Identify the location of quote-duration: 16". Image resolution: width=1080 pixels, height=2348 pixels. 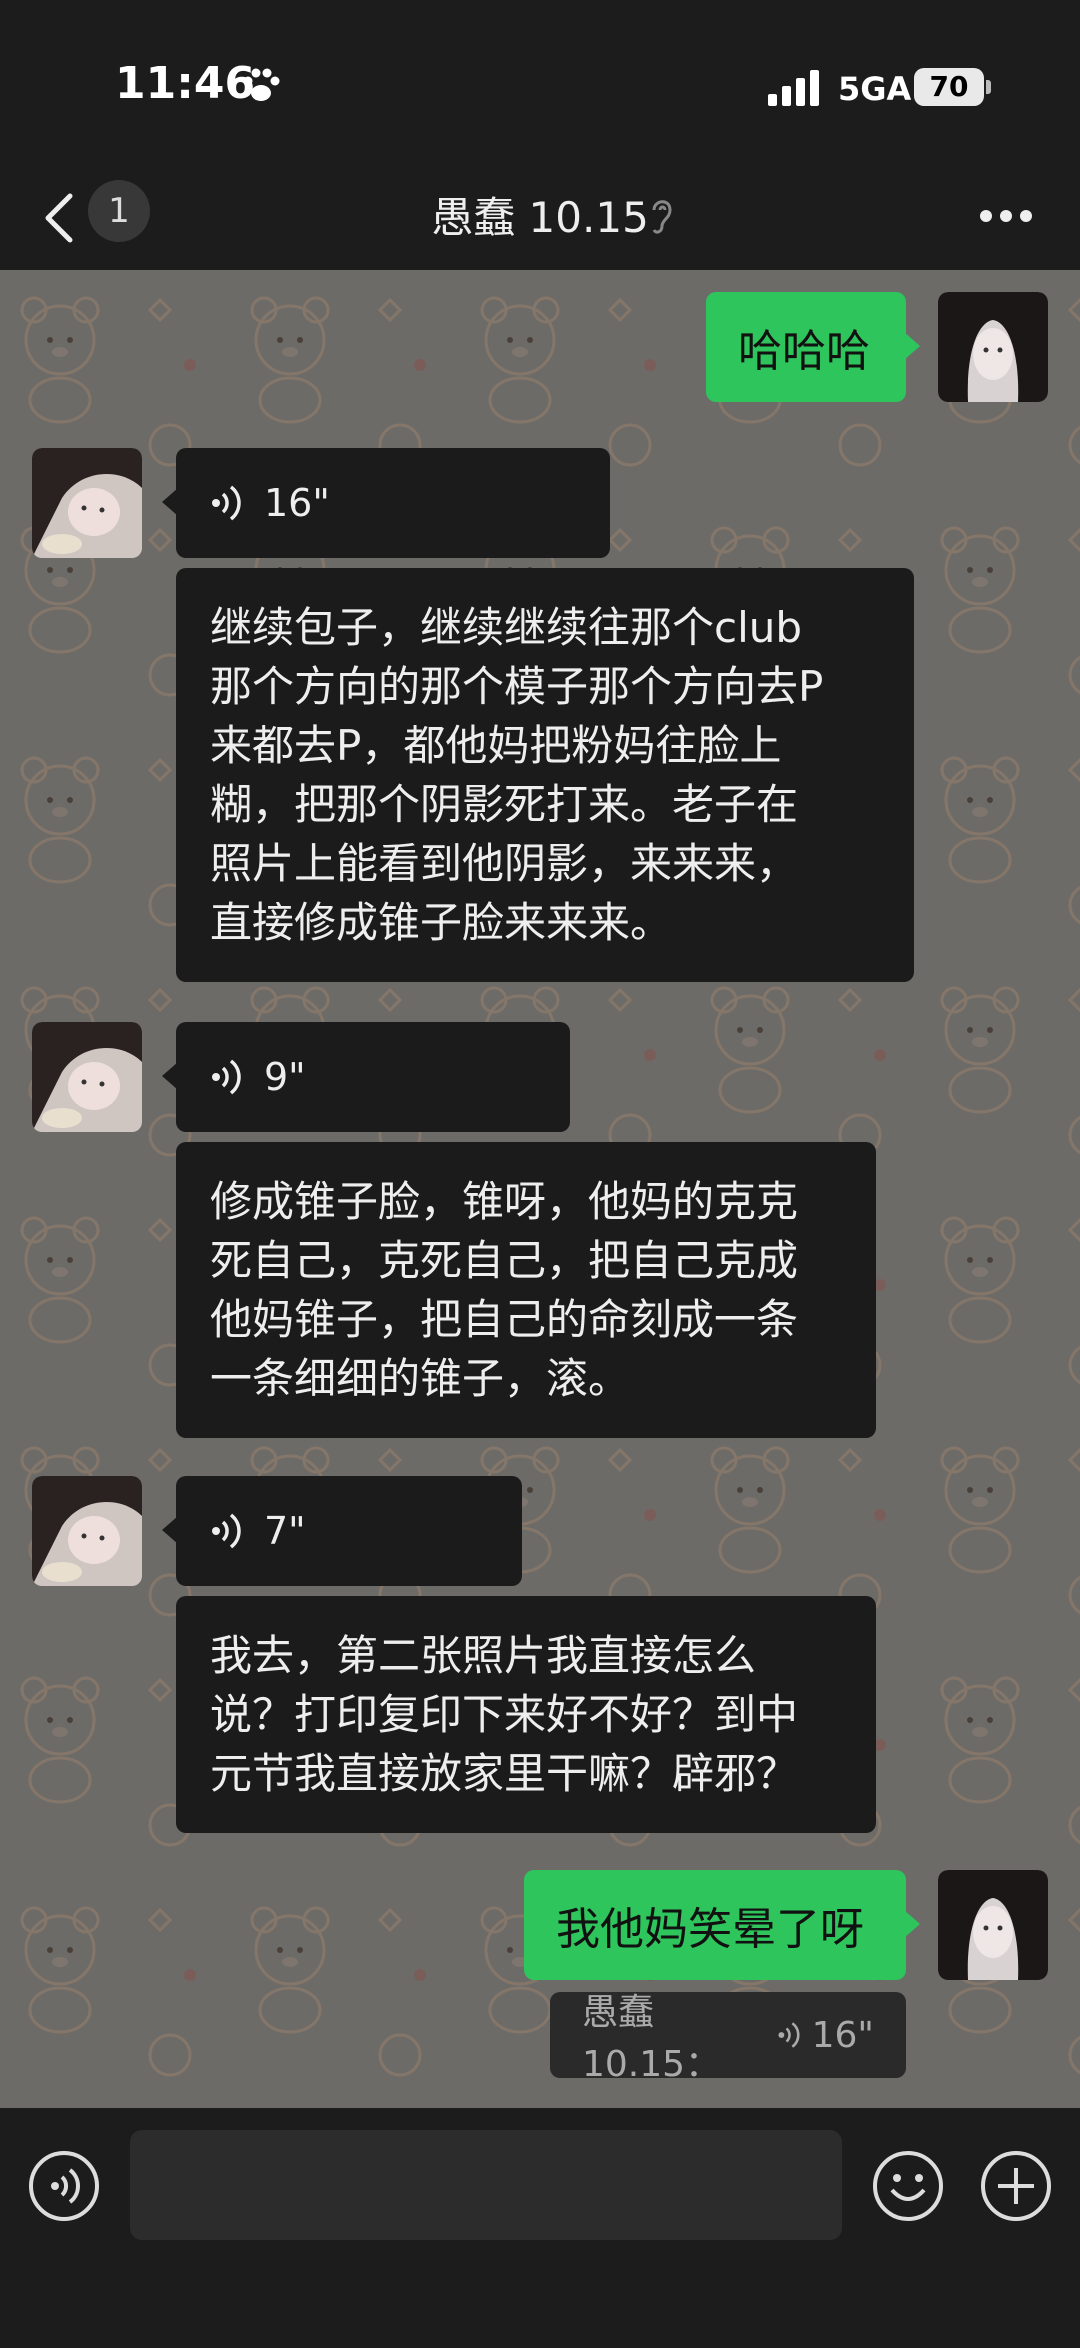
(842, 2035).